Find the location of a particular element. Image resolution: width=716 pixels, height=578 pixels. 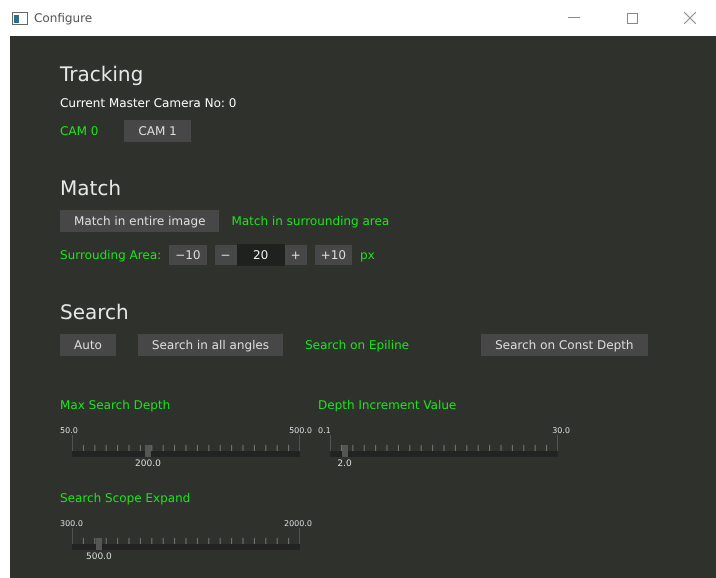

unit-label: px is located at coordinates (367, 255).